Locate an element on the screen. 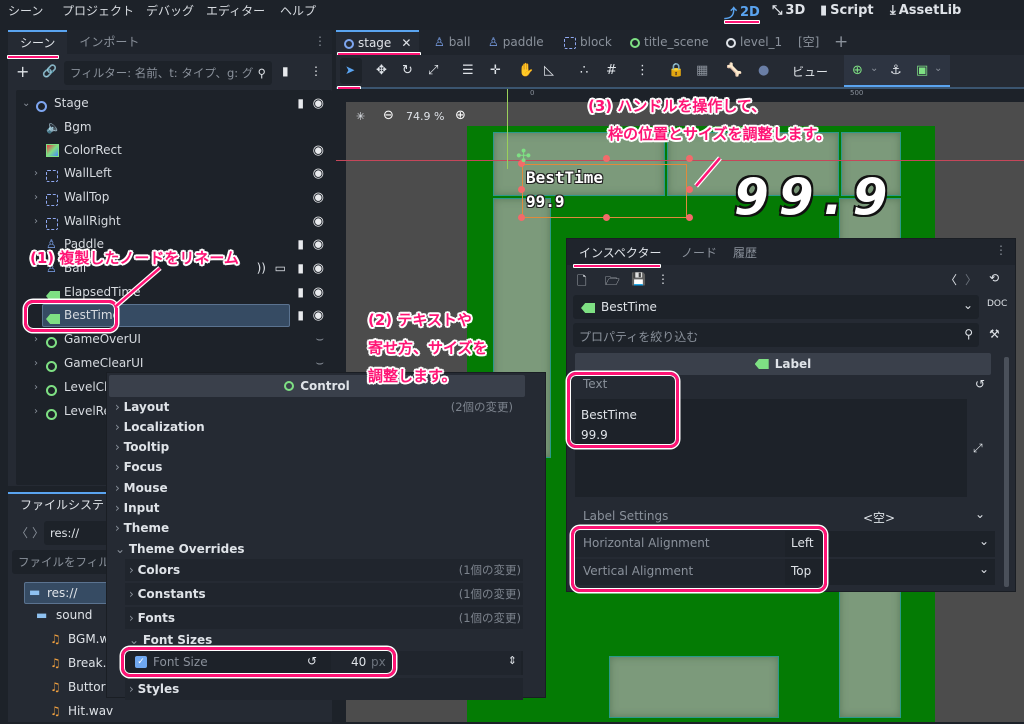 This screenshot has height=724, width=1024. annotation-2-line3: 調整します。 is located at coordinates (412, 376).